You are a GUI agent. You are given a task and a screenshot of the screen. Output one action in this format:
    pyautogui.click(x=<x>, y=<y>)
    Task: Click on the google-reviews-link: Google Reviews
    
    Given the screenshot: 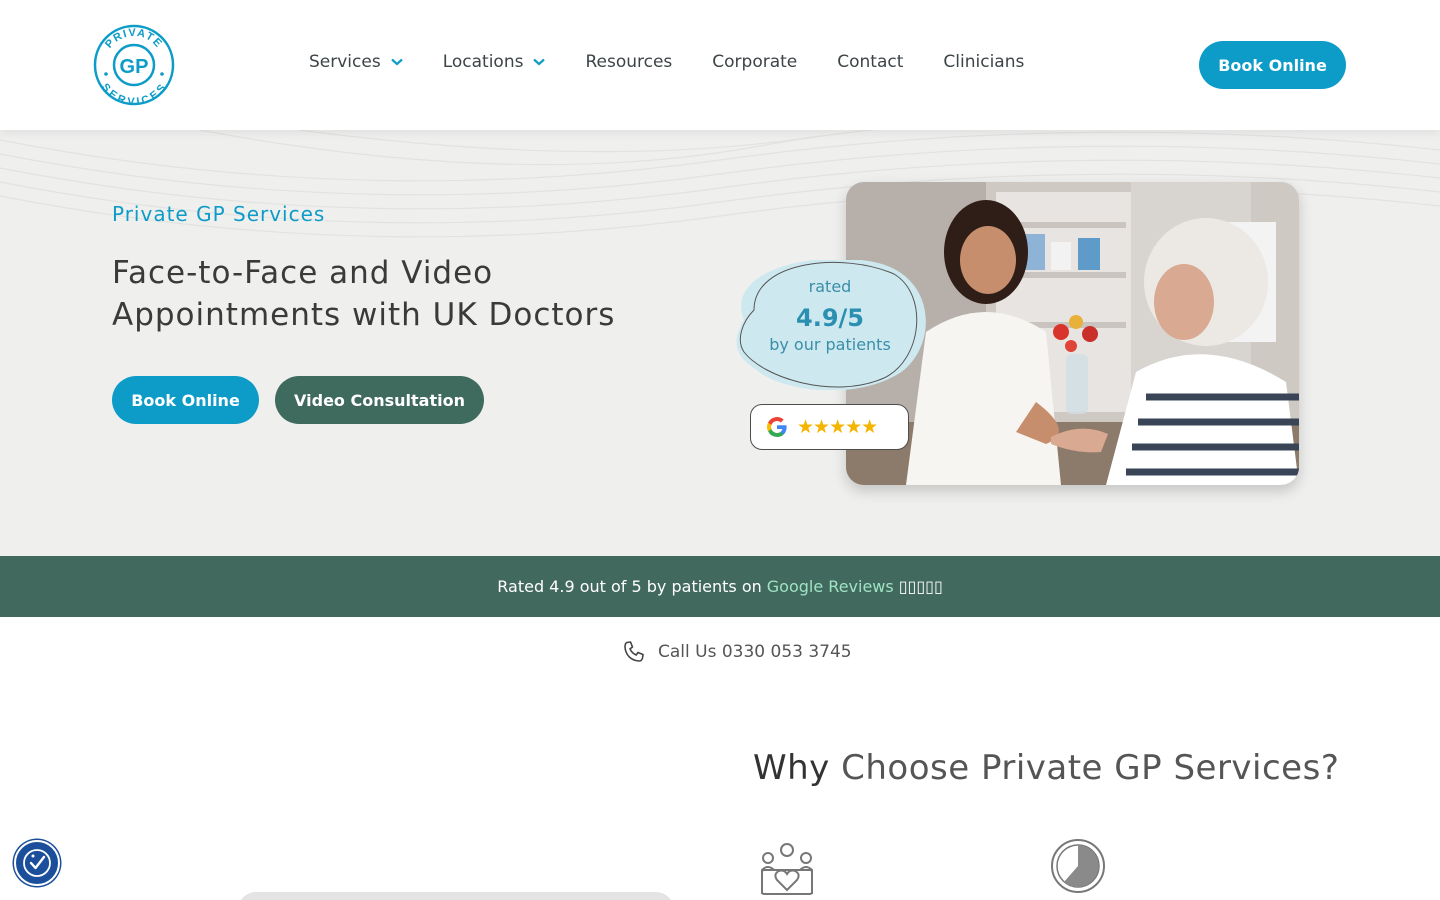 What is the action you would take?
    pyautogui.click(x=830, y=586)
    